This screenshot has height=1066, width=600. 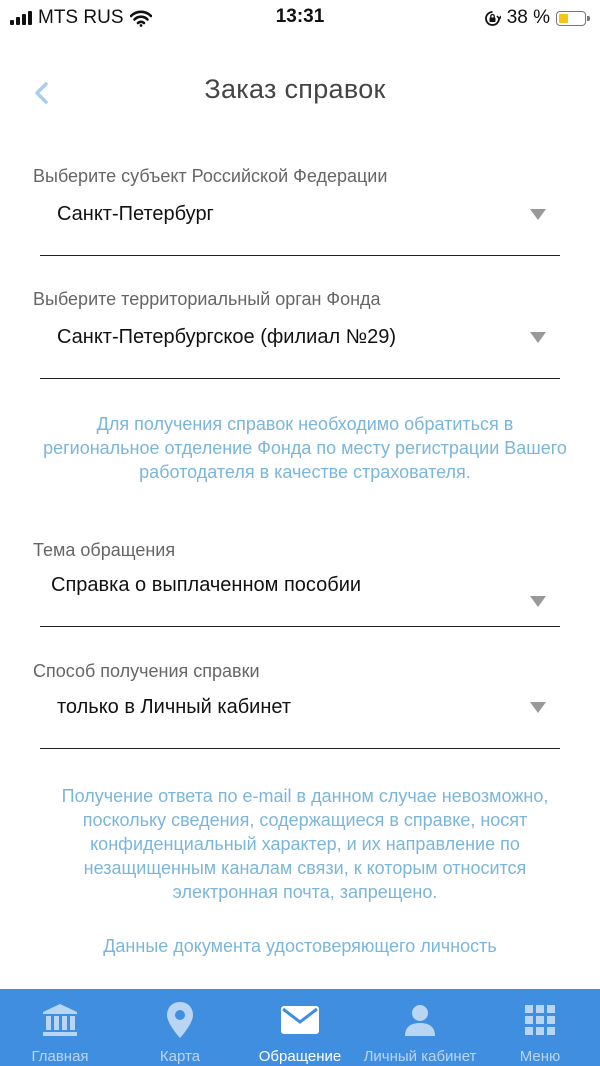 What do you see at coordinates (540, 1056) in the screenshot?
I see `nav-label: Меню` at bounding box center [540, 1056].